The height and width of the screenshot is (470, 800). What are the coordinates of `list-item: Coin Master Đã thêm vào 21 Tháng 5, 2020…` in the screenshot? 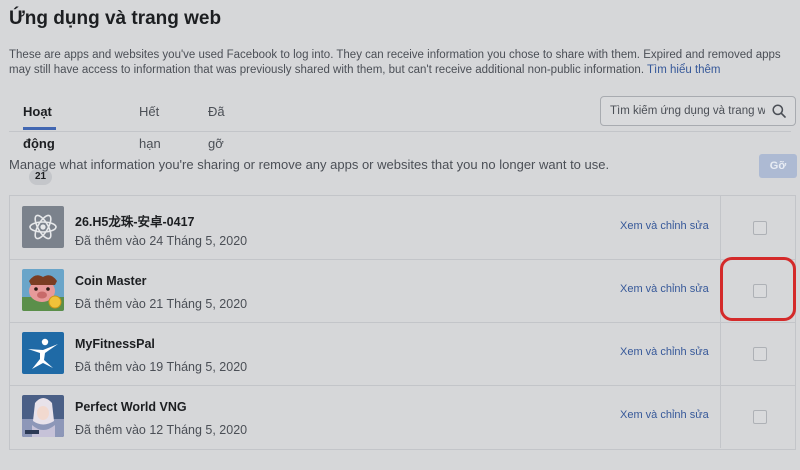 It's located at (402, 291).